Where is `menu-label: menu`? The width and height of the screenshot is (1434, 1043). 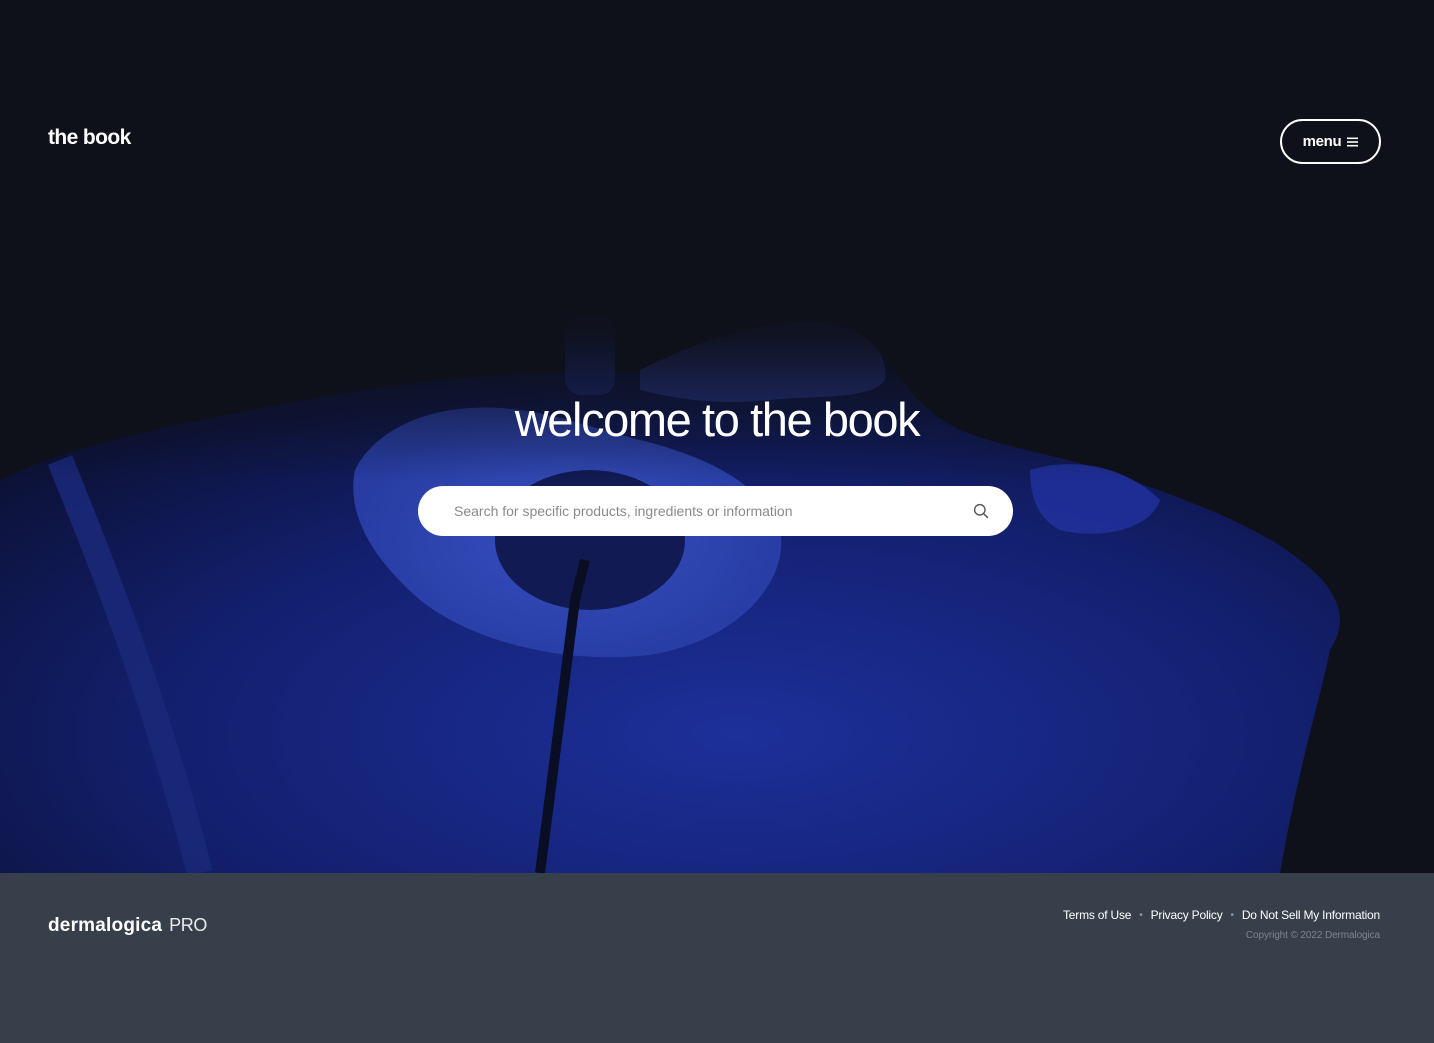 menu-label: menu is located at coordinates (1322, 141).